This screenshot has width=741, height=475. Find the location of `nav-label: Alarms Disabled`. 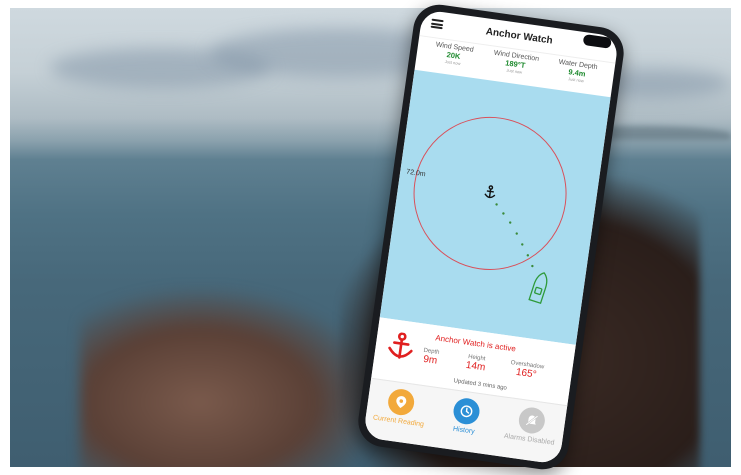

nav-label: Alarms Disabled is located at coordinates (529, 439).